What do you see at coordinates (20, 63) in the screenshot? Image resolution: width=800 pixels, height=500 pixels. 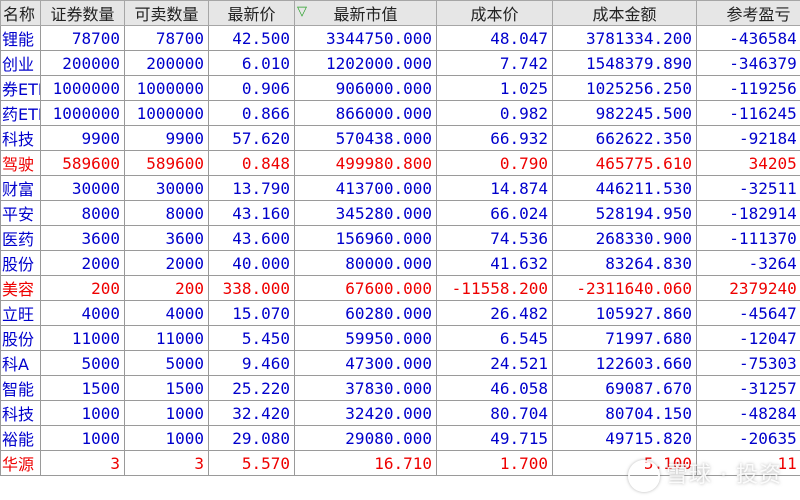 I see `cell-name: 创业` at bounding box center [20, 63].